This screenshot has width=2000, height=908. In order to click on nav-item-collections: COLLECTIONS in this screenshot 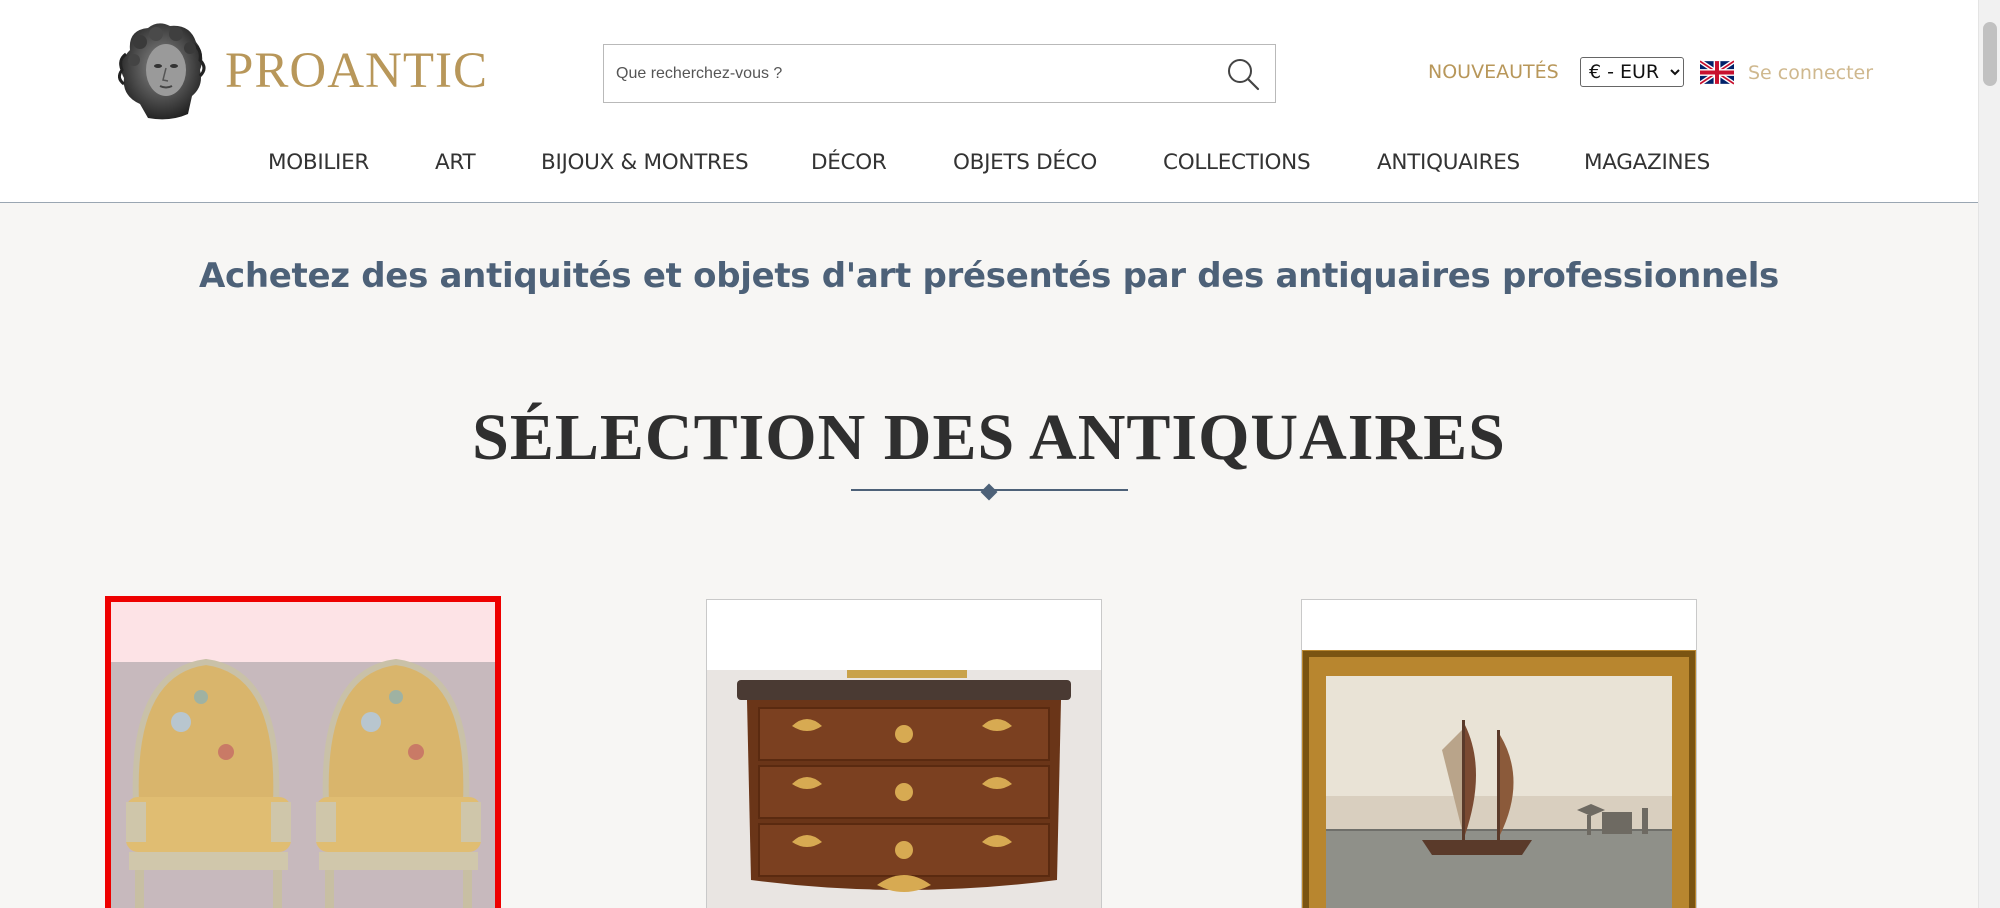, I will do `click(1237, 162)`.